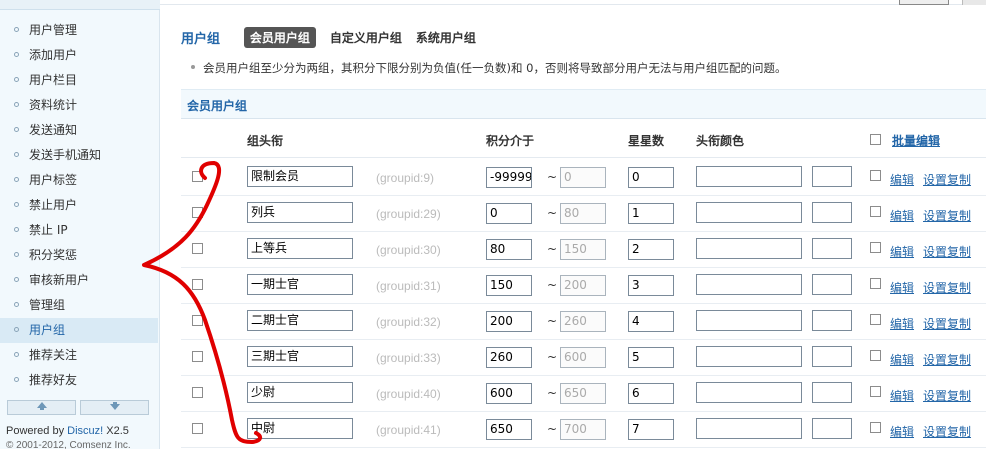  Describe the element at coordinates (79, 305) in the screenshot. I see `sidebar-item: 管理组` at that location.